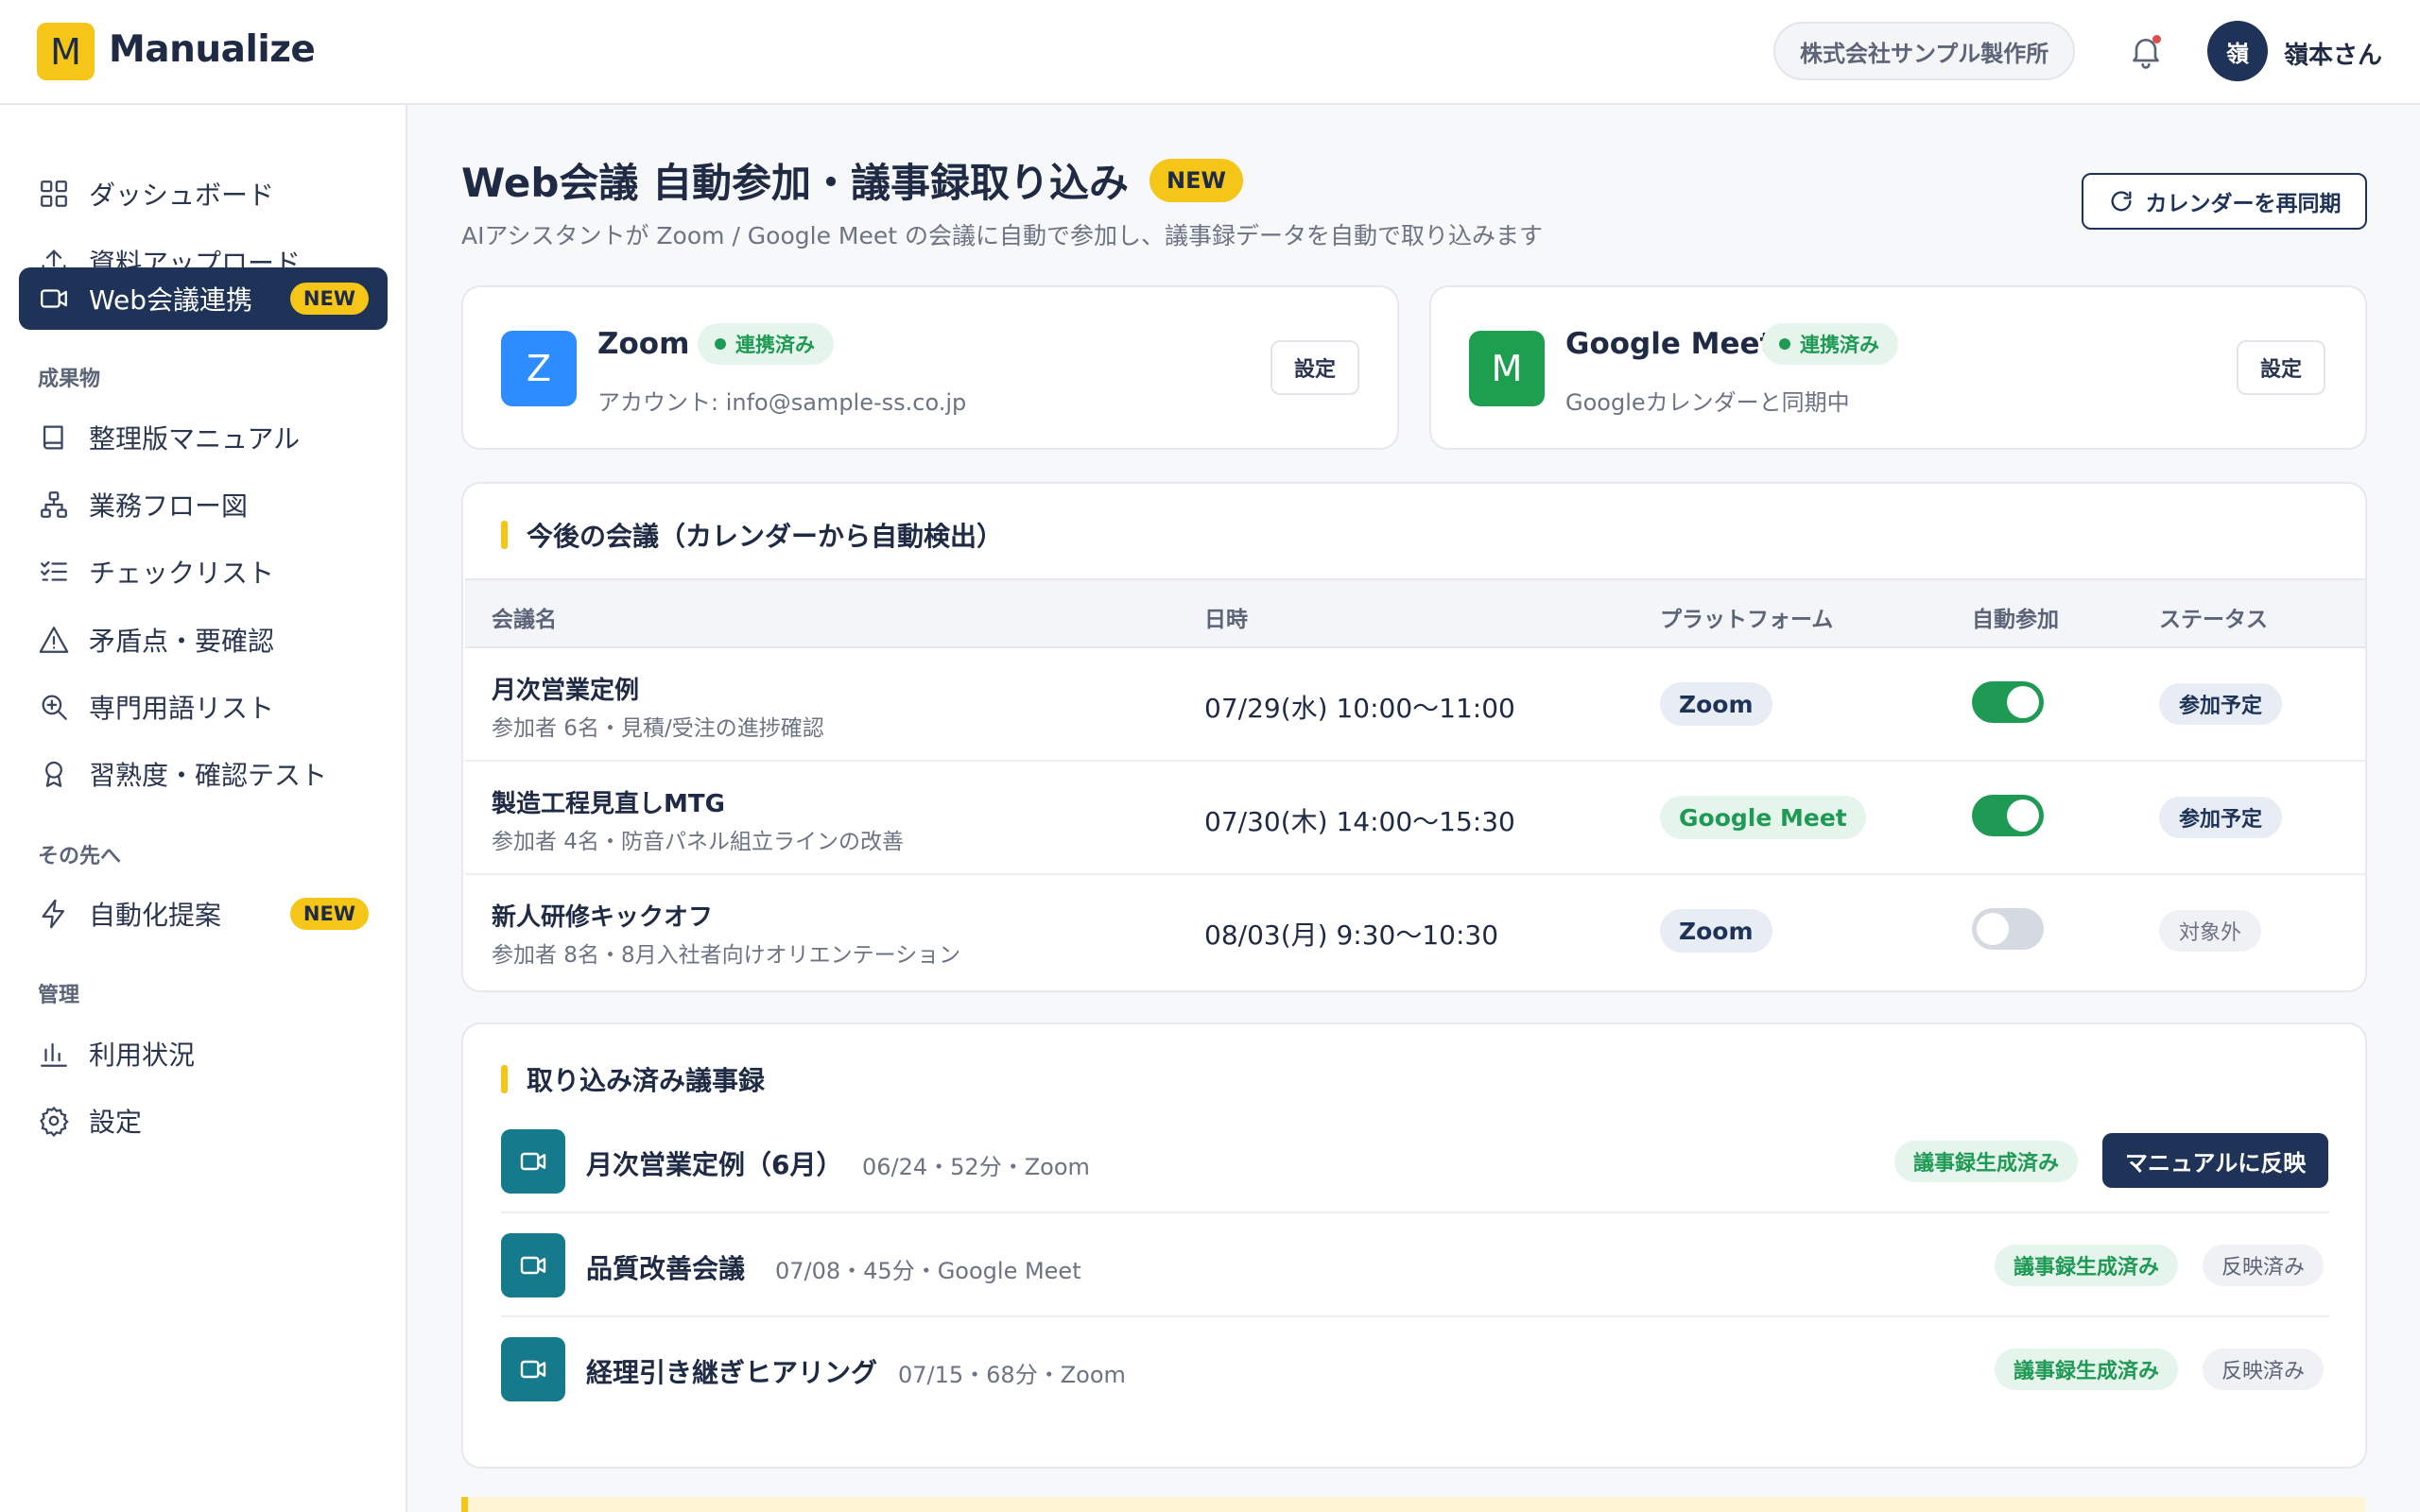 The width and height of the screenshot is (2420, 1512). What do you see at coordinates (1415, 1369) in the screenshot?
I see `list-item: 経理引き継ぎヒアリング 07/15・68分・Zoom 議事録生成済み 反映済み` at bounding box center [1415, 1369].